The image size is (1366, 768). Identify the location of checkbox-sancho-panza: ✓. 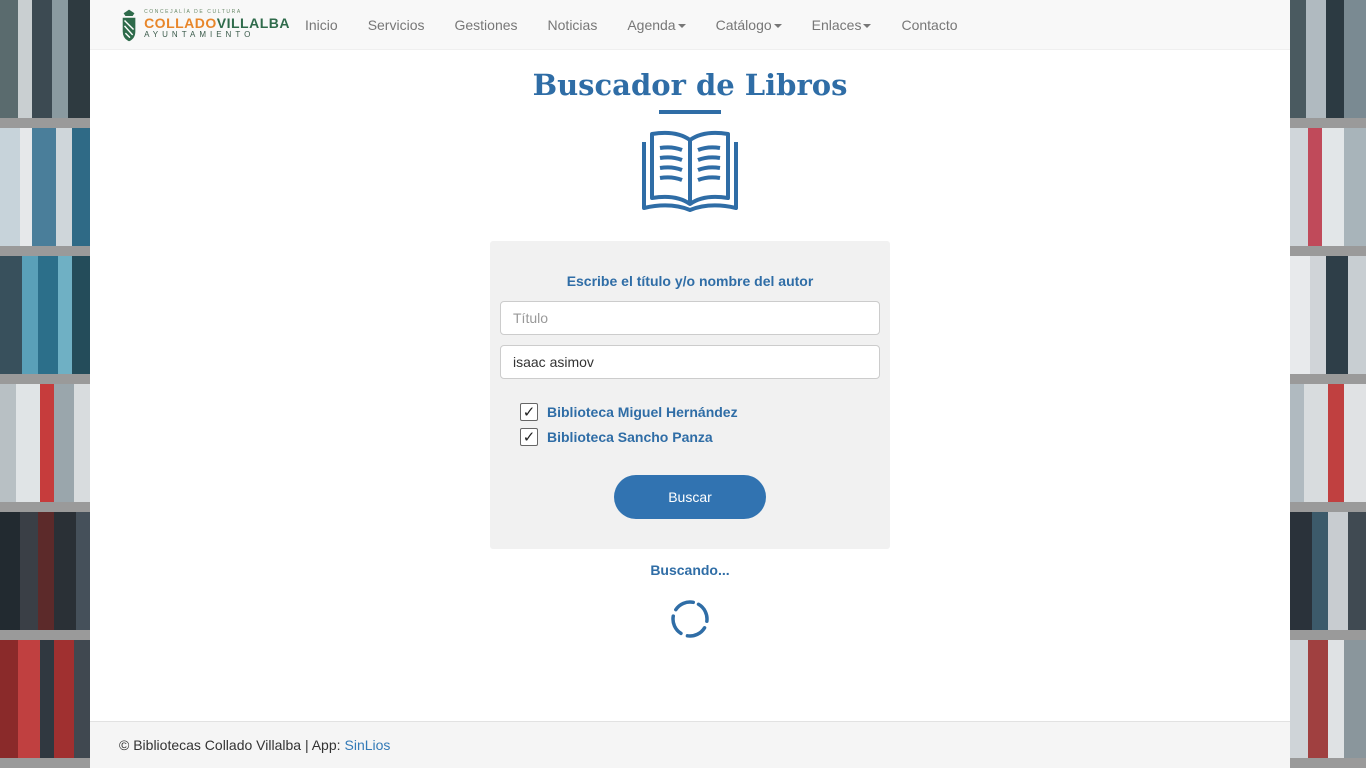
(529, 436).